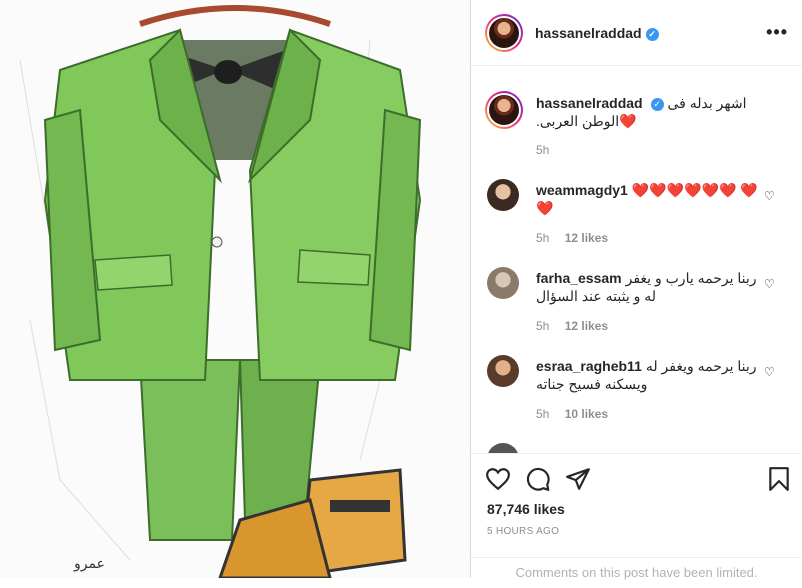 The image size is (802, 588). What do you see at coordinates (504, 33) in the screenshot?
I see `author-avatar` at bounding box center [504, 33].